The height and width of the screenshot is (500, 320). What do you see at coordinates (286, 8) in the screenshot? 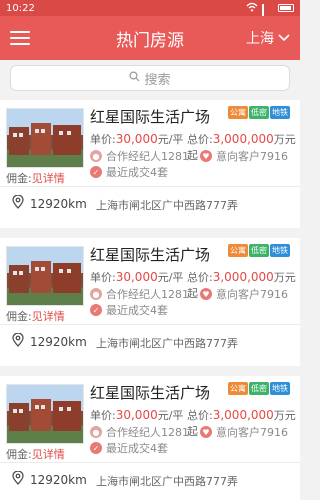
I see `battery-icon` at bounding box center [286, 8].